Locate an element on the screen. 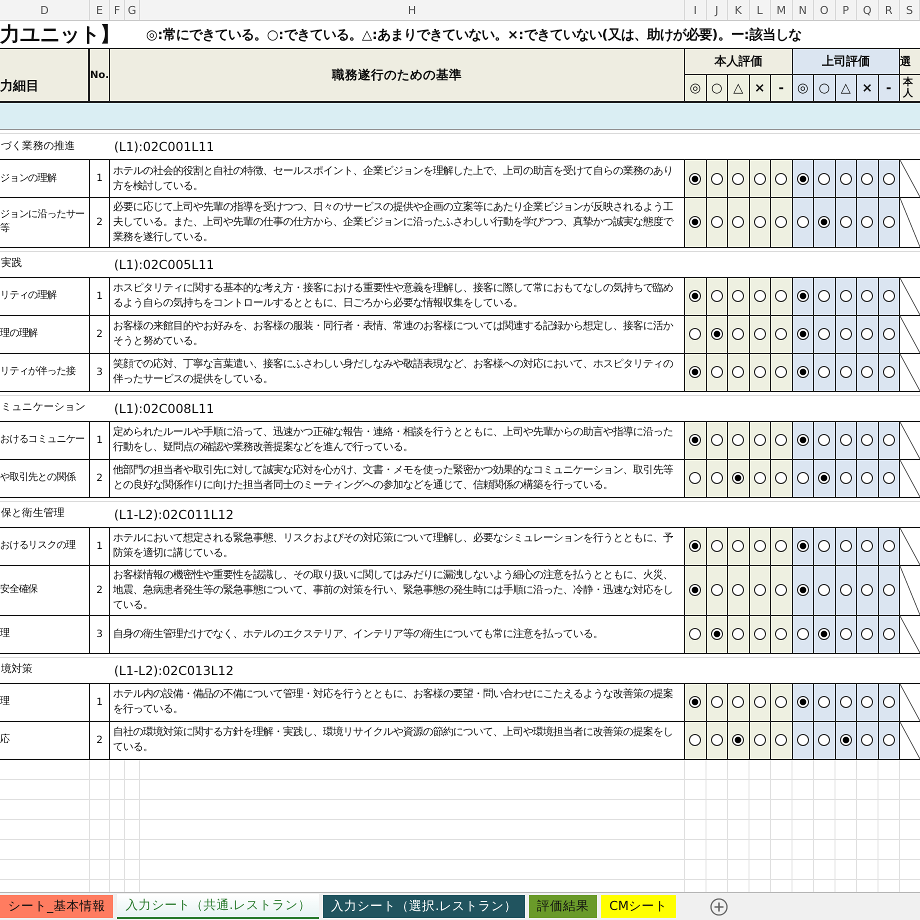 This screenshot has width=920, height=920. column-header: I is located at coordinates (695, 10).